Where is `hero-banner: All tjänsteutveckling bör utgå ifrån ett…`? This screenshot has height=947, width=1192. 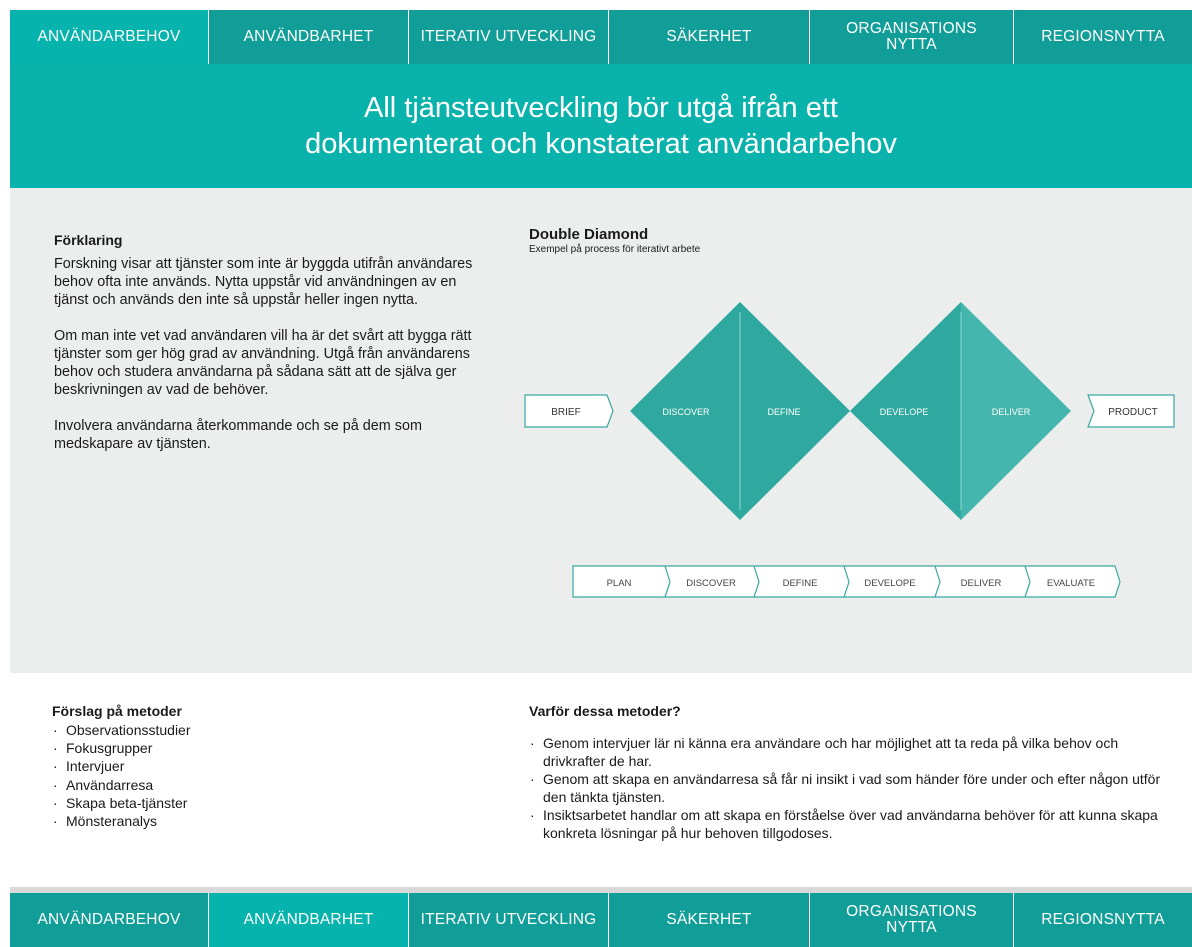
hero-banner: All tjänsteutveckling bör utgå ifrån ett… is located at coordinates (601, 126).